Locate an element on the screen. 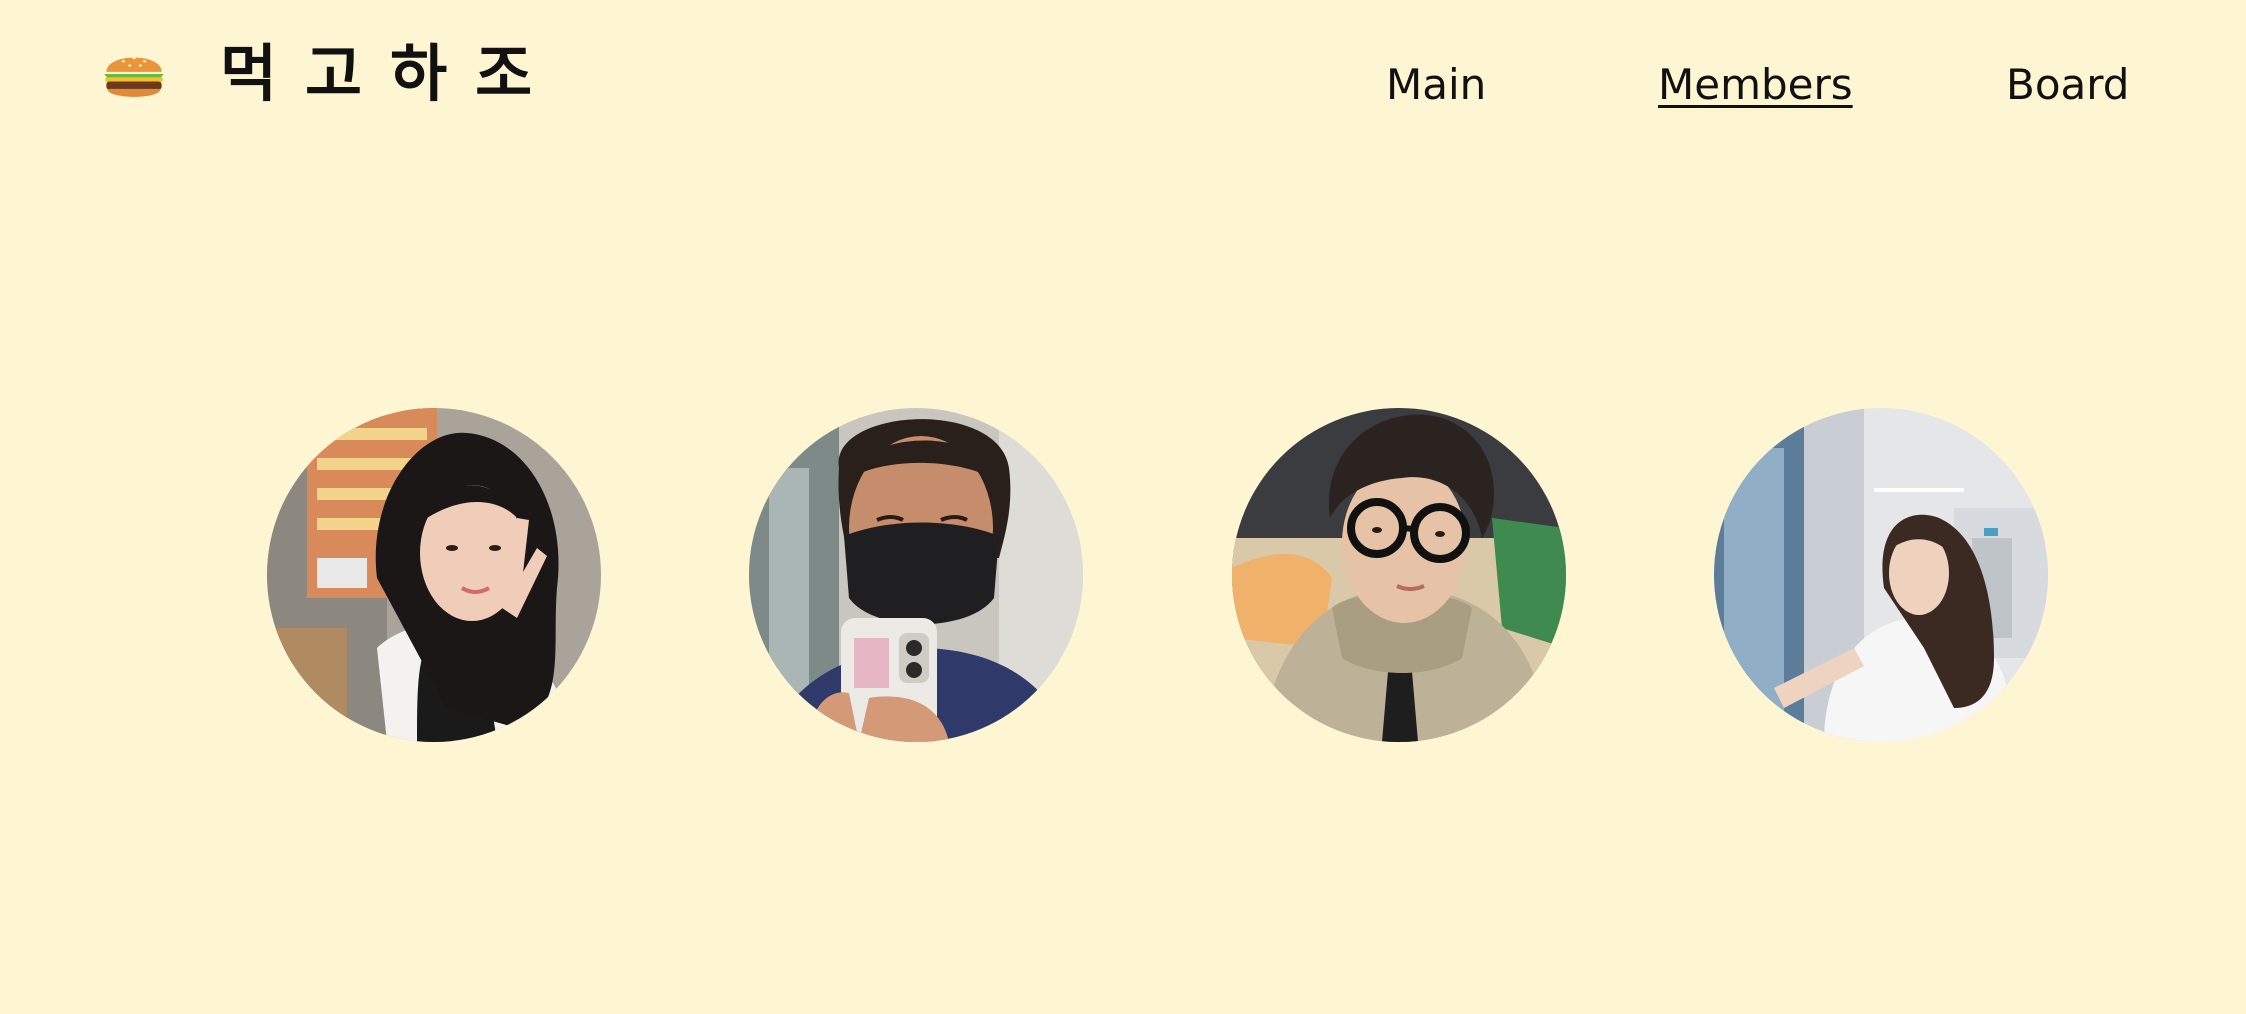  nav-main-link: Main is located at coordinates (1436, 85).